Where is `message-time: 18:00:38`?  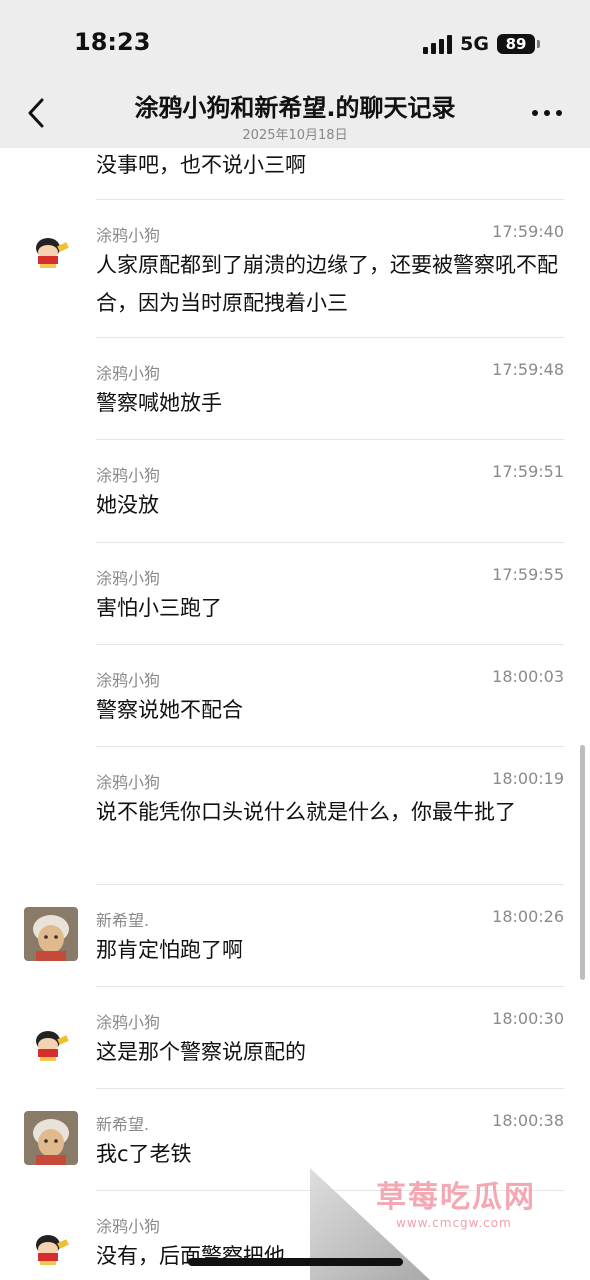
message-time: 18:00:38 is located at coordinates (528, 1120).